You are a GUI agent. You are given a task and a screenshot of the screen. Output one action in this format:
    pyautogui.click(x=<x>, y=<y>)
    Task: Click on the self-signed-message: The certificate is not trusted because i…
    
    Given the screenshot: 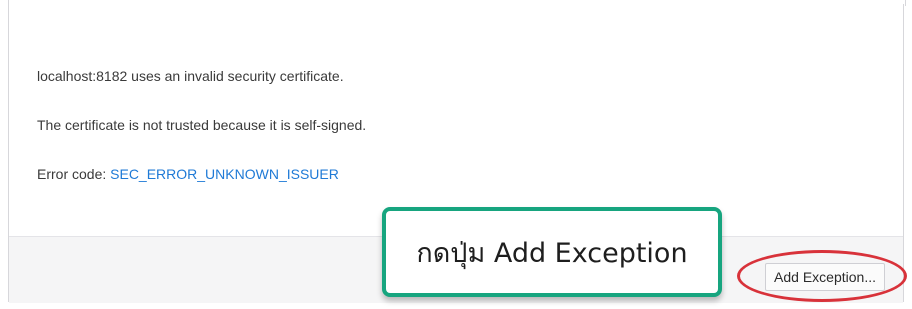 What is the action you would take?
    pyautogui.click(x=202, y=125)
    